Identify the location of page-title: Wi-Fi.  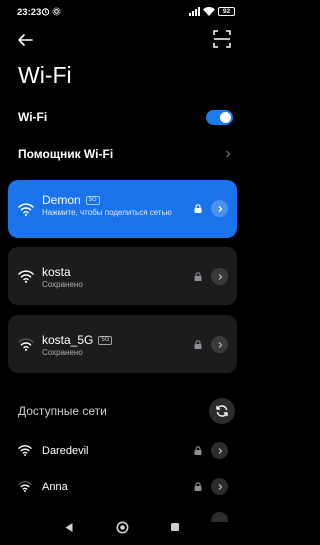
(45, 75).